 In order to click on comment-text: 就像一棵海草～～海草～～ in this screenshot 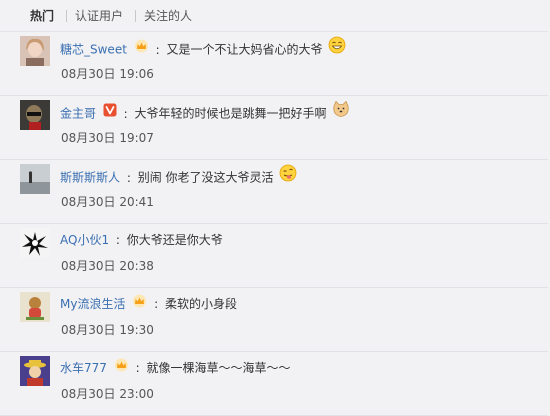, I will do `click(218, 368)`.